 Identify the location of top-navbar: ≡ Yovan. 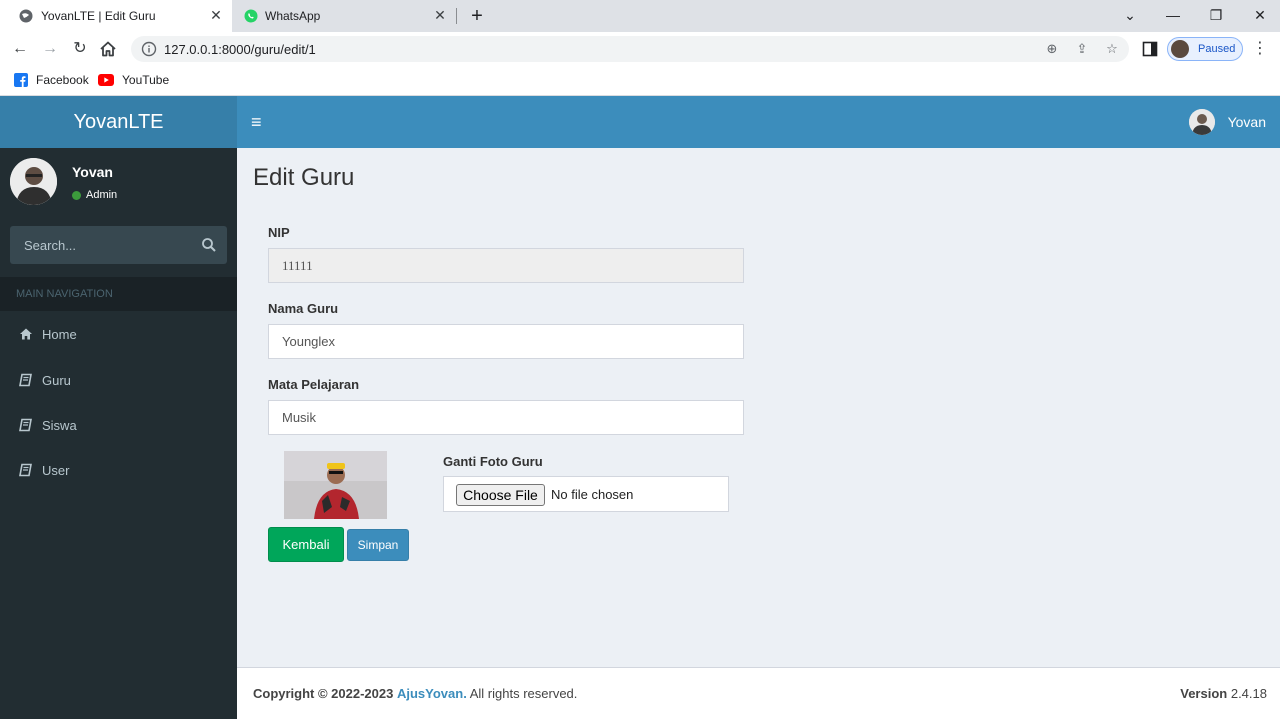
(758, 122).